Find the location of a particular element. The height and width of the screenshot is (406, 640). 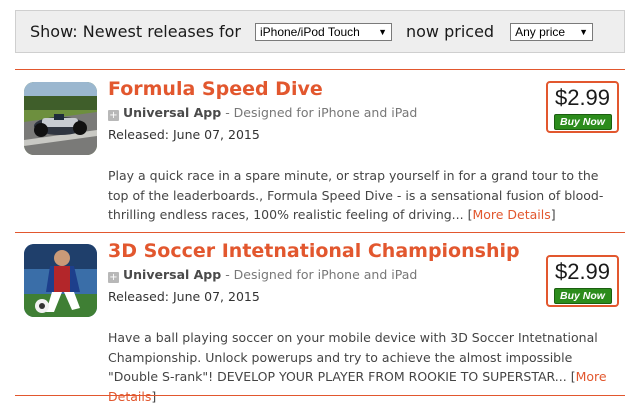

price-select: Any price ▼ is located at coordinates (552, 31).